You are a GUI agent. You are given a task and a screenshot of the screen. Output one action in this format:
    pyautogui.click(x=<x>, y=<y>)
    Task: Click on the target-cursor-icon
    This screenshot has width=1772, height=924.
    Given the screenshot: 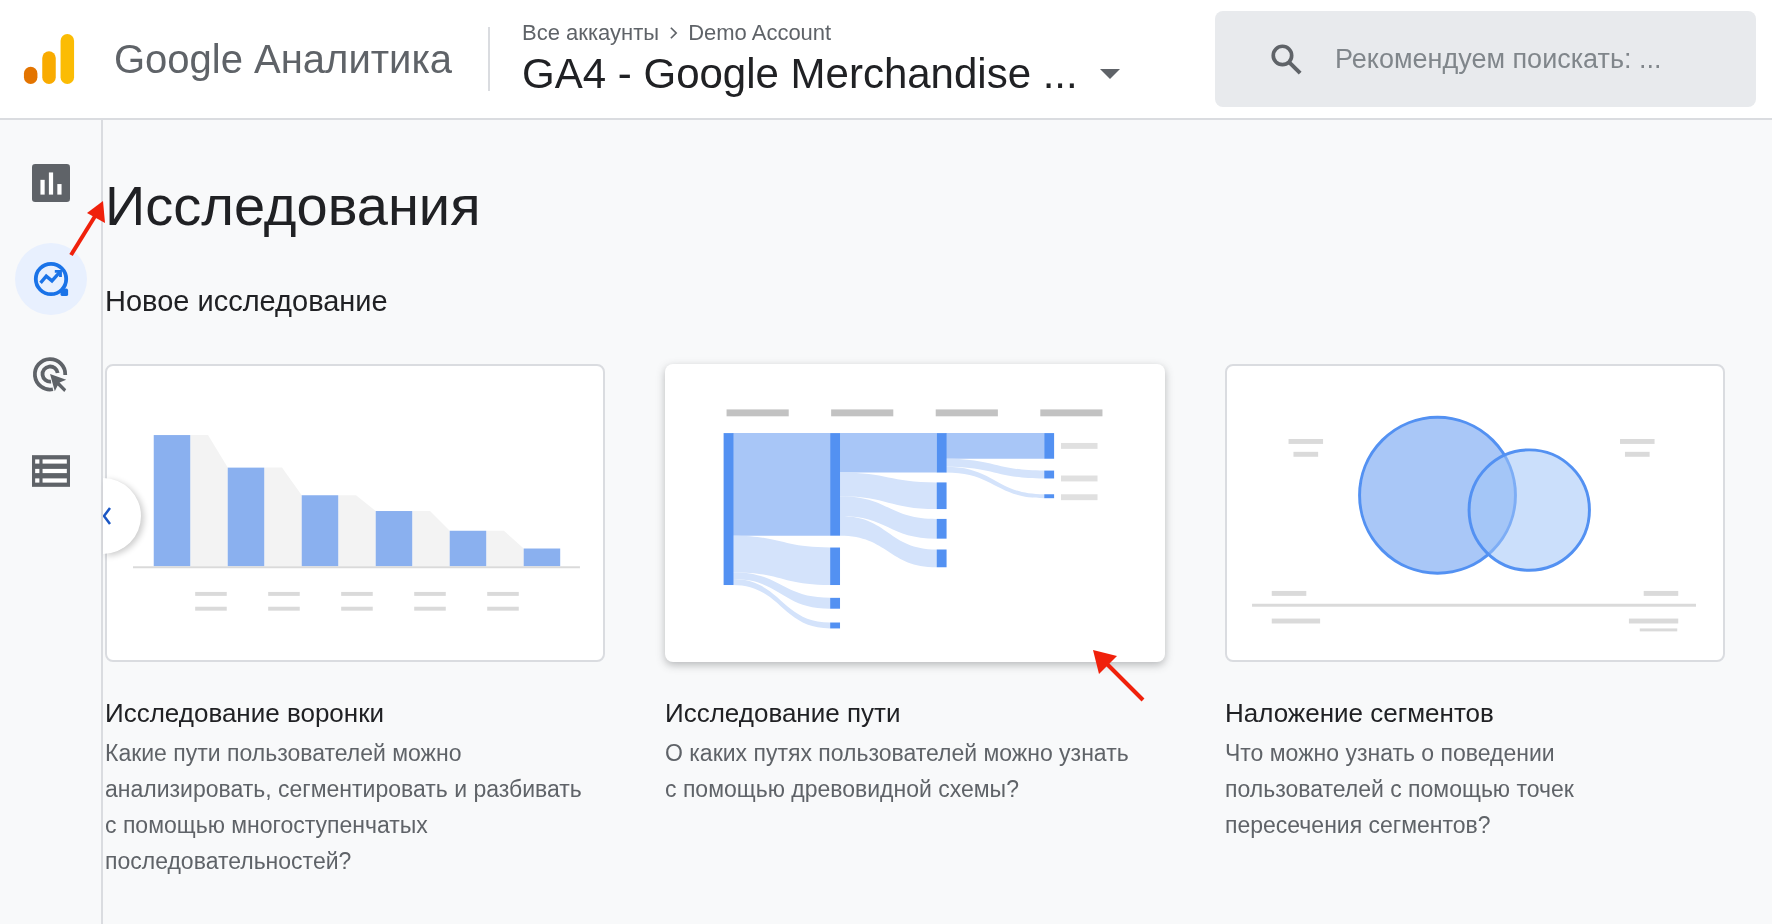 What is the action you would take?
    pyautogui.click(x=50, y=375)
    